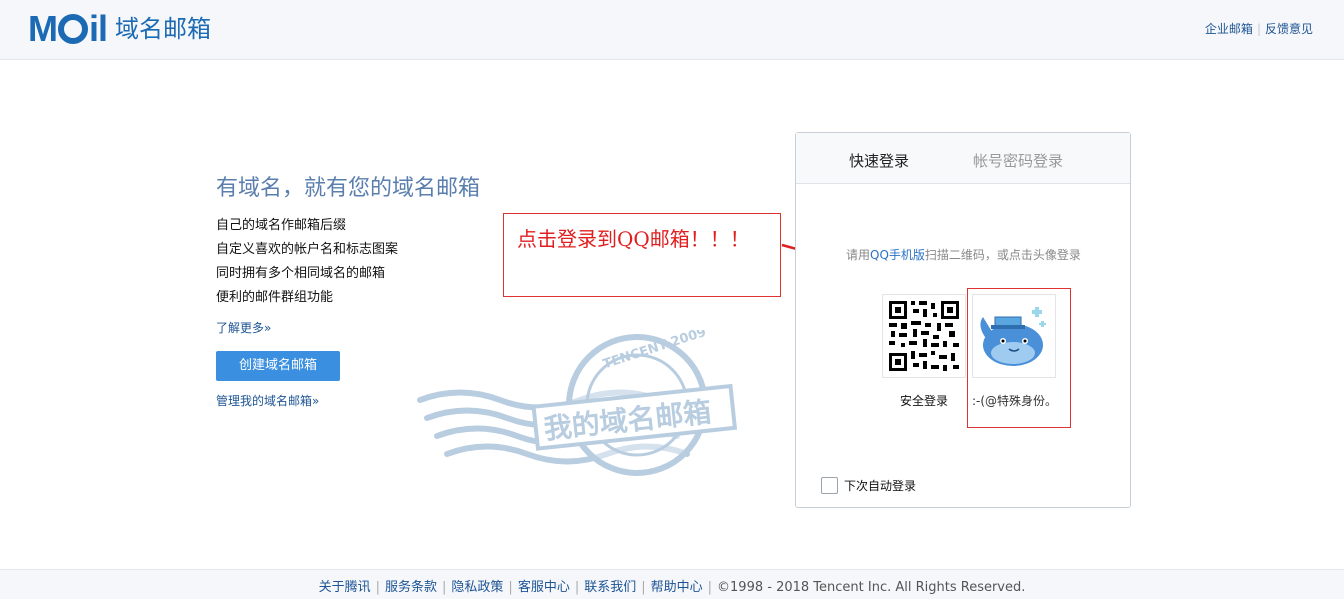  What do you see at coordinates (924, 401) in the screenshot?
I see `secure-login-label: 安全登录` at bounding box center [924, 401].